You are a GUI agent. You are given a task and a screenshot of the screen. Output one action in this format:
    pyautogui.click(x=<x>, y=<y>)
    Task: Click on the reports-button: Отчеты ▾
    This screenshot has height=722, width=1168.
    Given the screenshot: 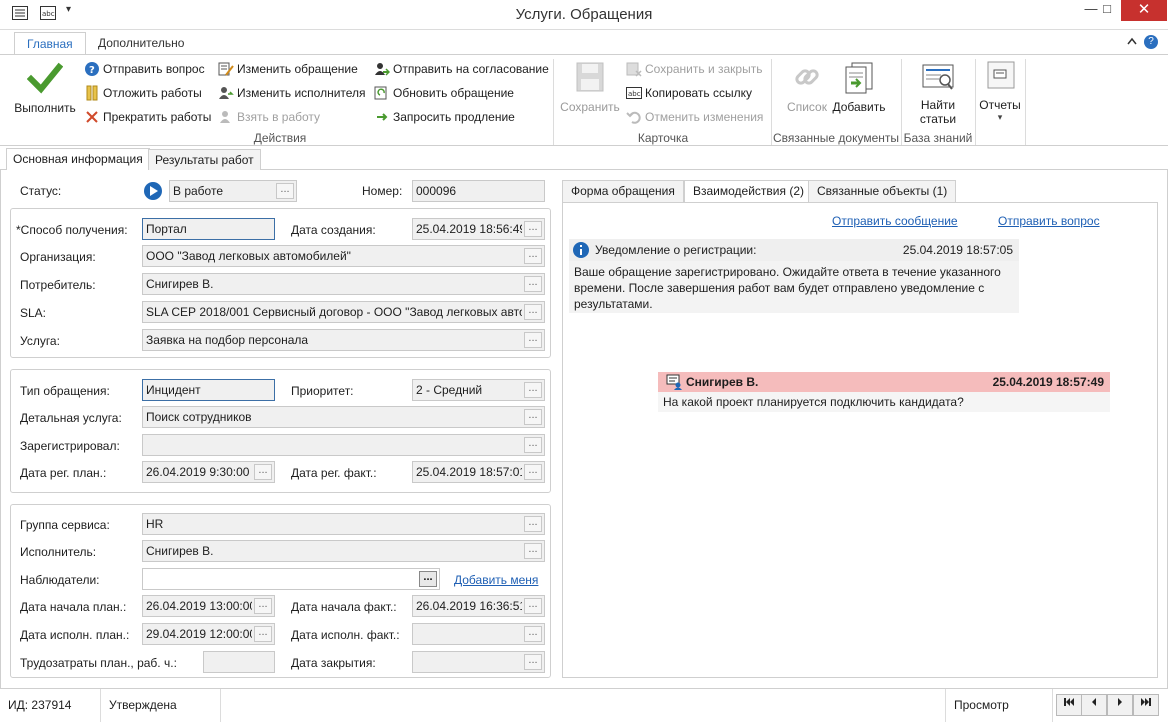 What is the action you would take?
    pyautogui.click(x=1000, y=91)
    